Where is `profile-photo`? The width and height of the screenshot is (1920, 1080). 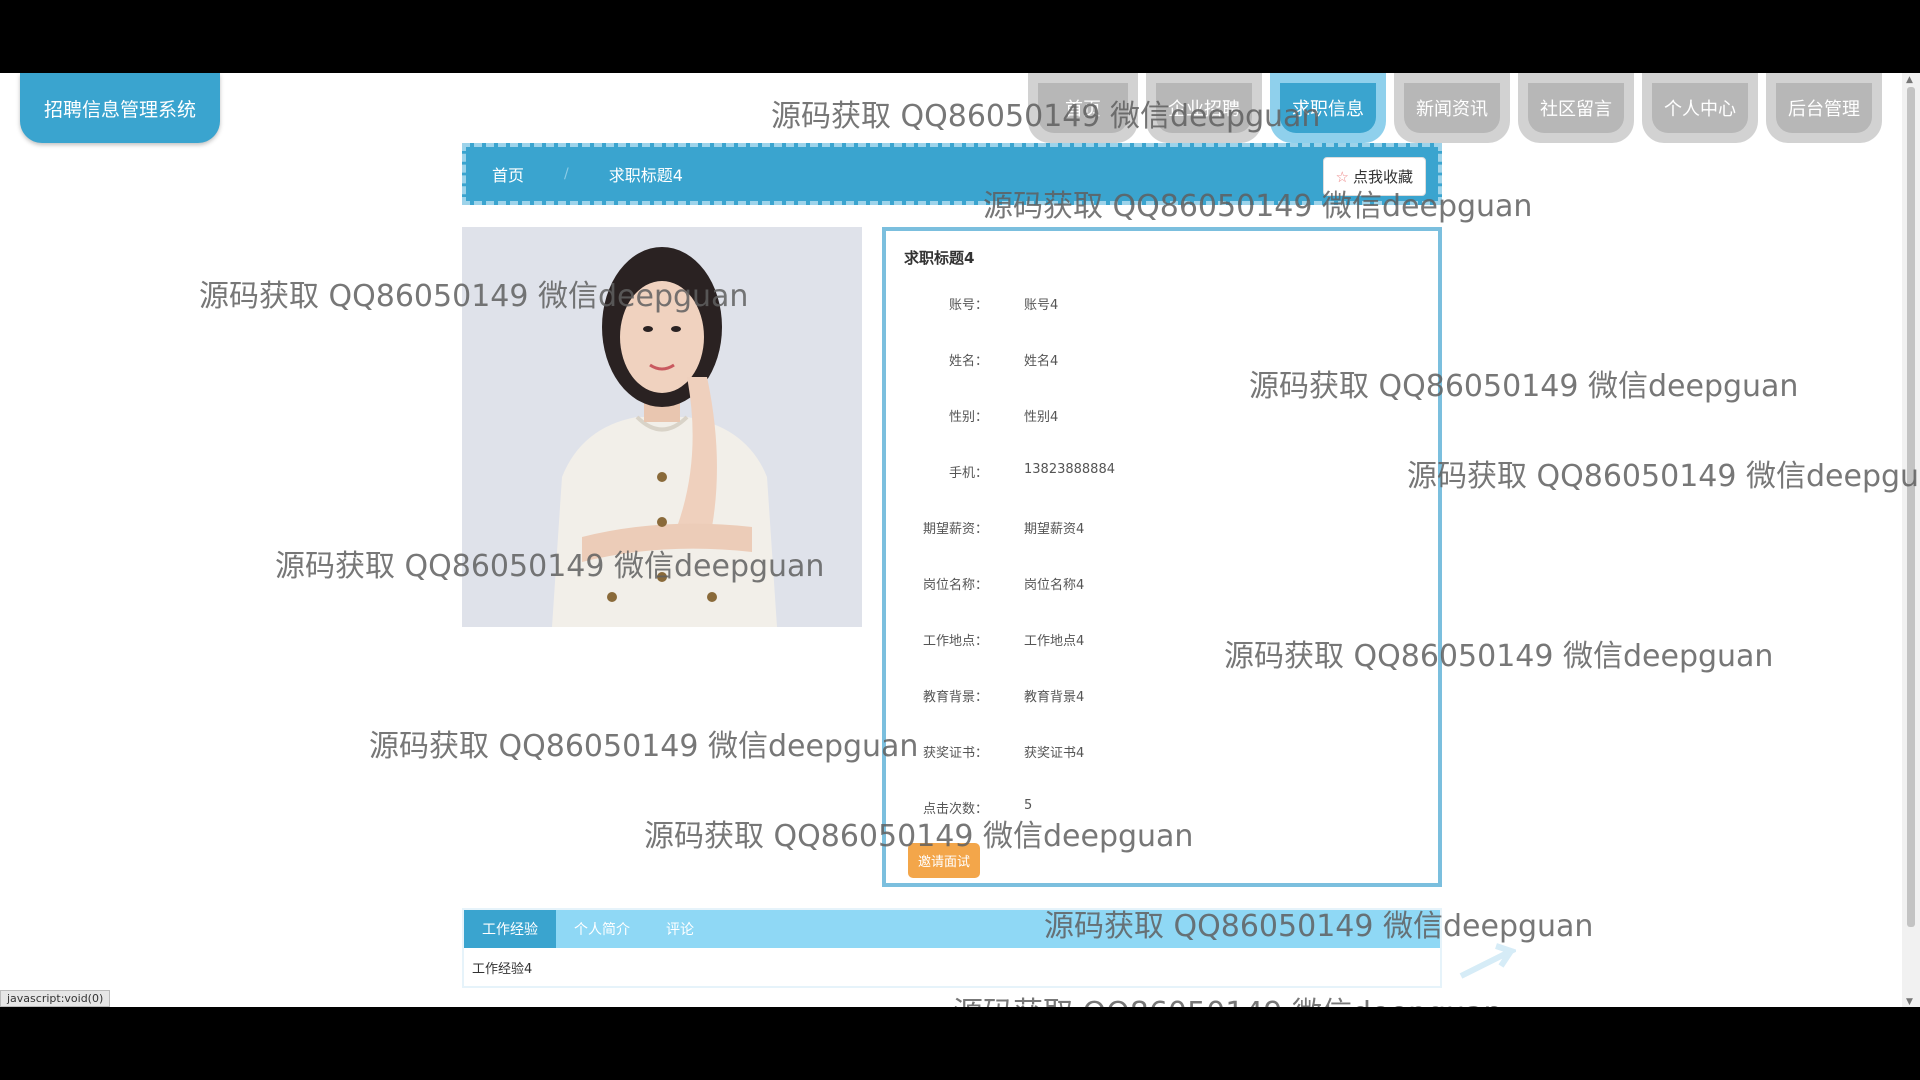
profile-photo is located at coordinates (662, 427).